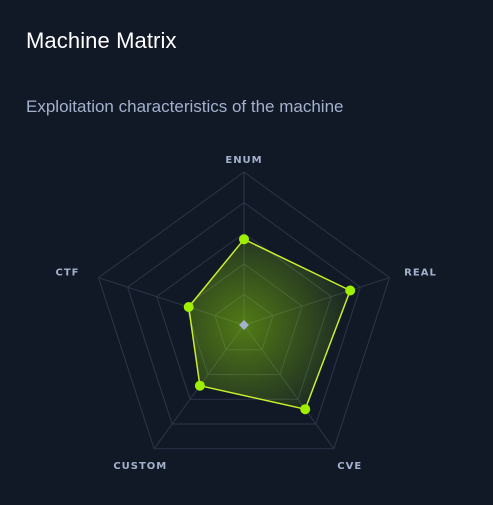 This screenshot has width=493, height=505. What do you see at coordinates (420, 273) in the screenshot?
I see `axis-label-real: REAL` at bounding box center [420, 273].